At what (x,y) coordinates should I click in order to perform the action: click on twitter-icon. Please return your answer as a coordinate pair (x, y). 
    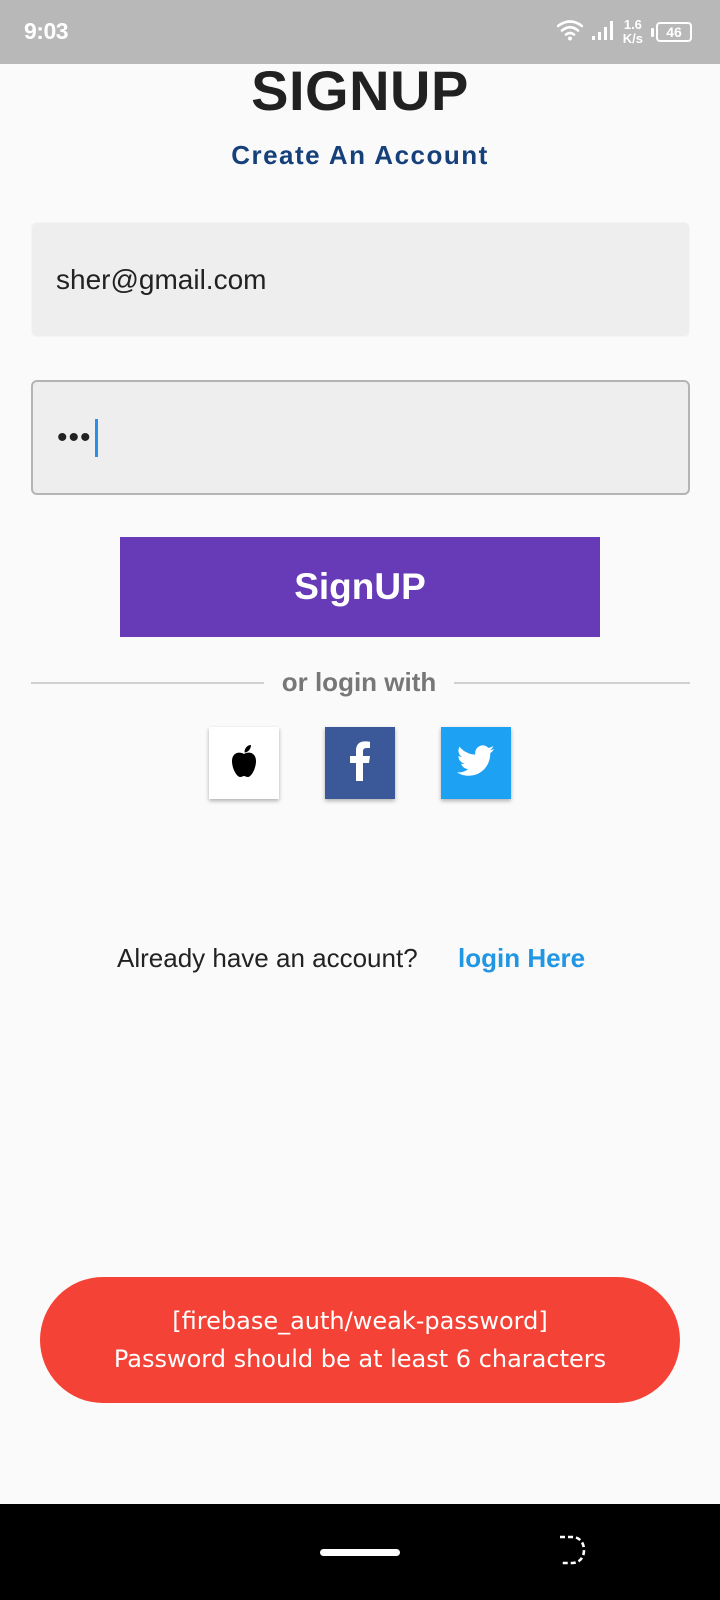
    Looking at the image, I should click on (475, 763).